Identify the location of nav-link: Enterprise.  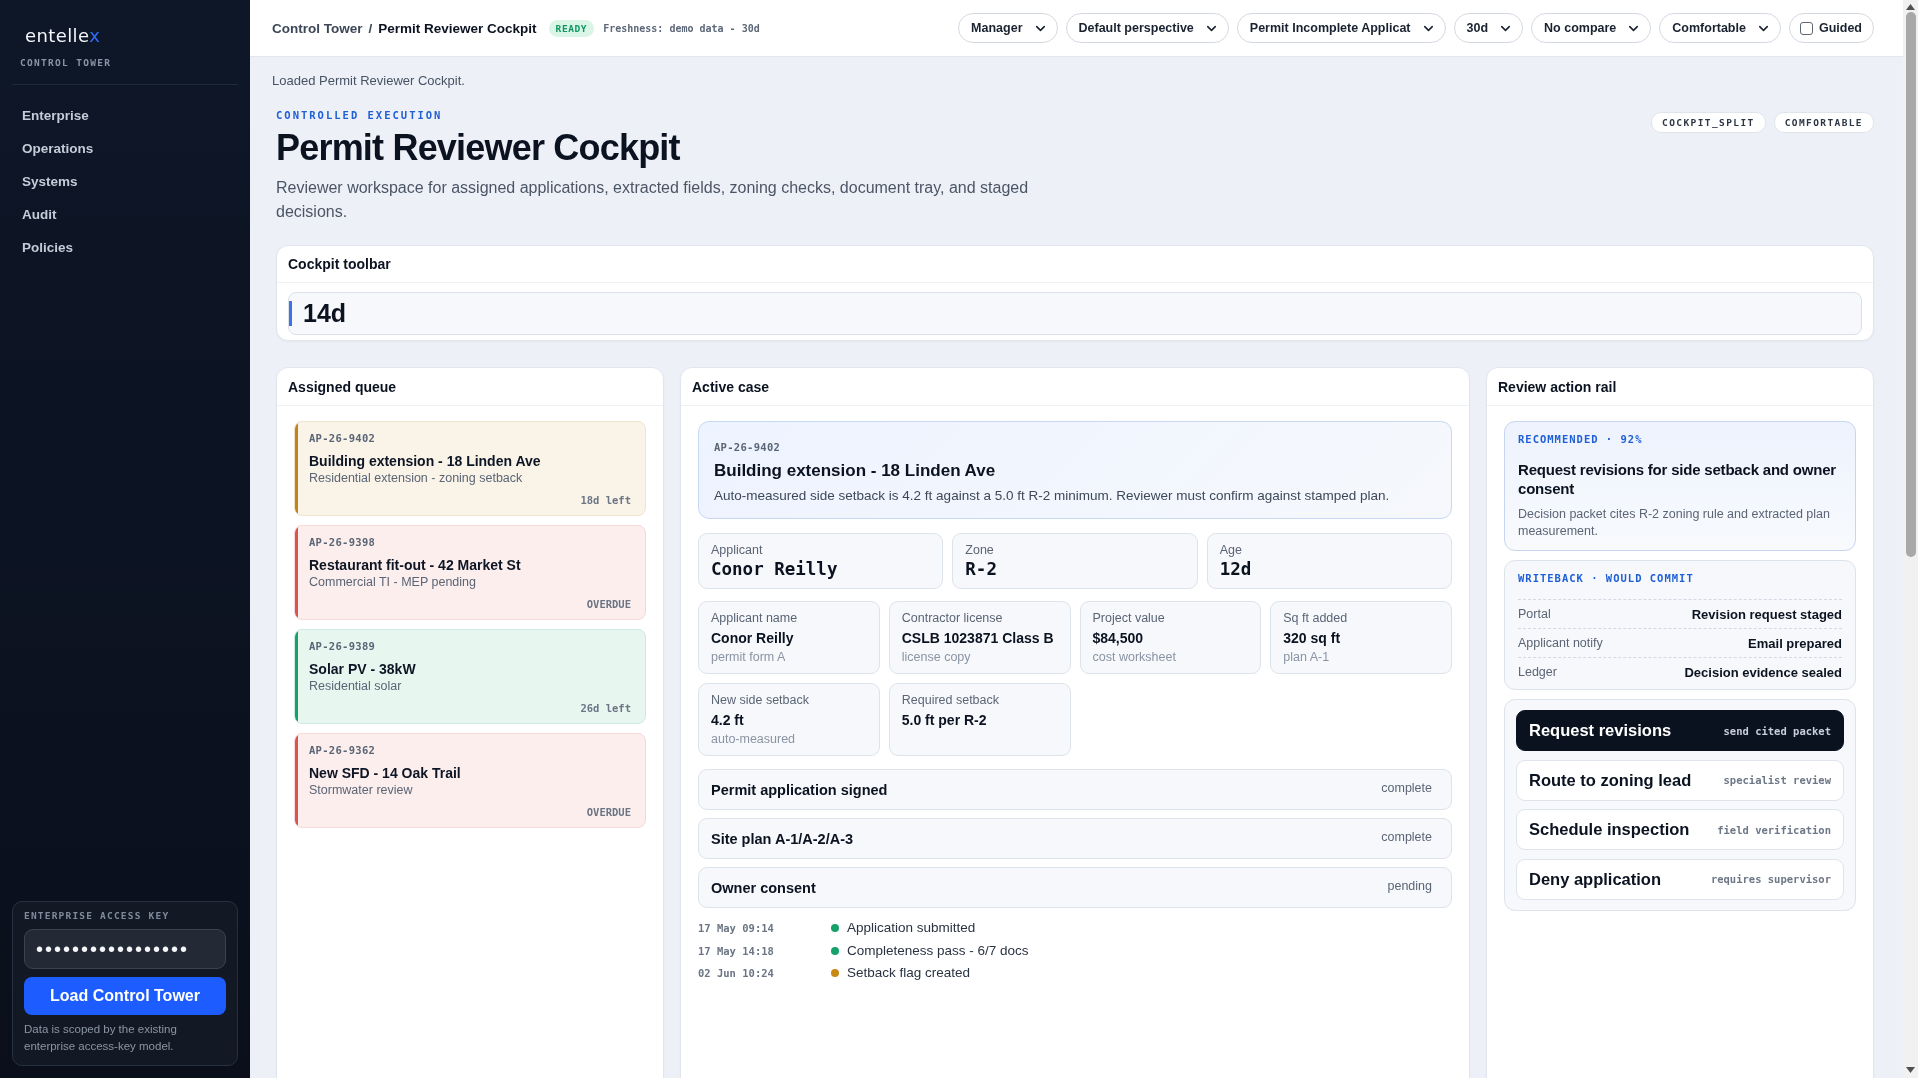
(55, 116).